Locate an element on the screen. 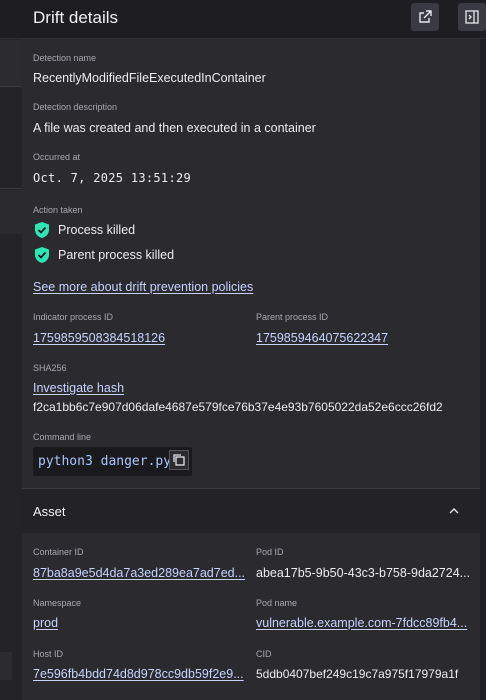 This screenshot has width=486, height=700. parent-process-id-label: Parent process ID is located at coordinates (292, 317).